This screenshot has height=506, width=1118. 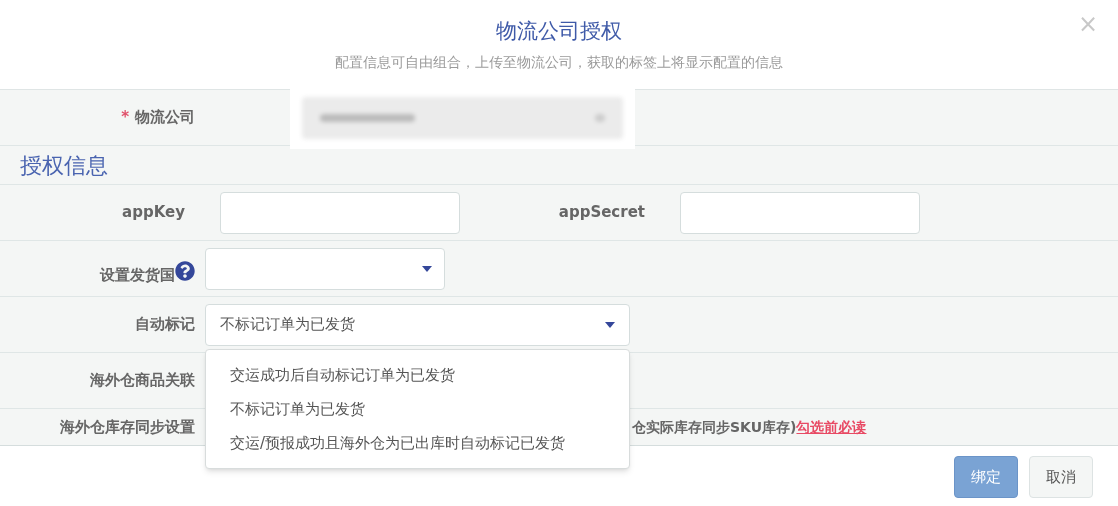 I want to click on field-label: appKey, so click(x=153, y=212).